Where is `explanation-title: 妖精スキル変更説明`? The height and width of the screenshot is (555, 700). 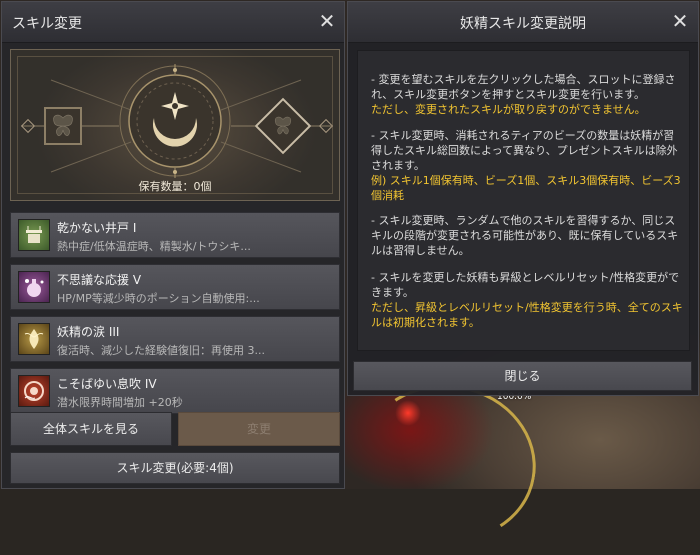
explanation-title: 妖精スキル変更説明 is located at coordinates (523, 24).